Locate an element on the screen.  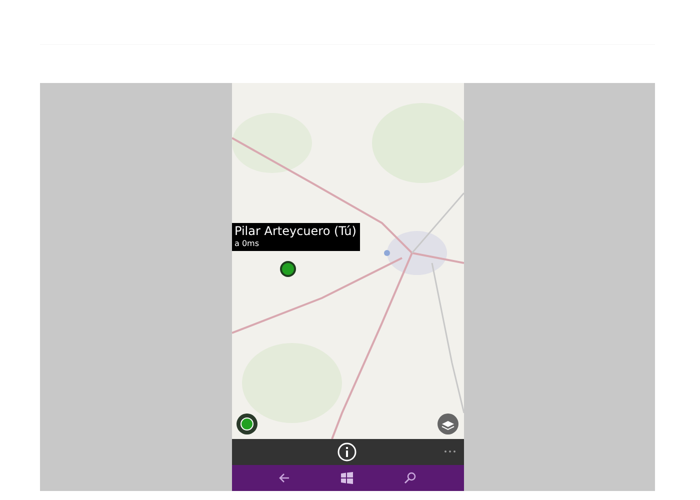
callout-distance: a 0ms is located at coordinates (247, 243).